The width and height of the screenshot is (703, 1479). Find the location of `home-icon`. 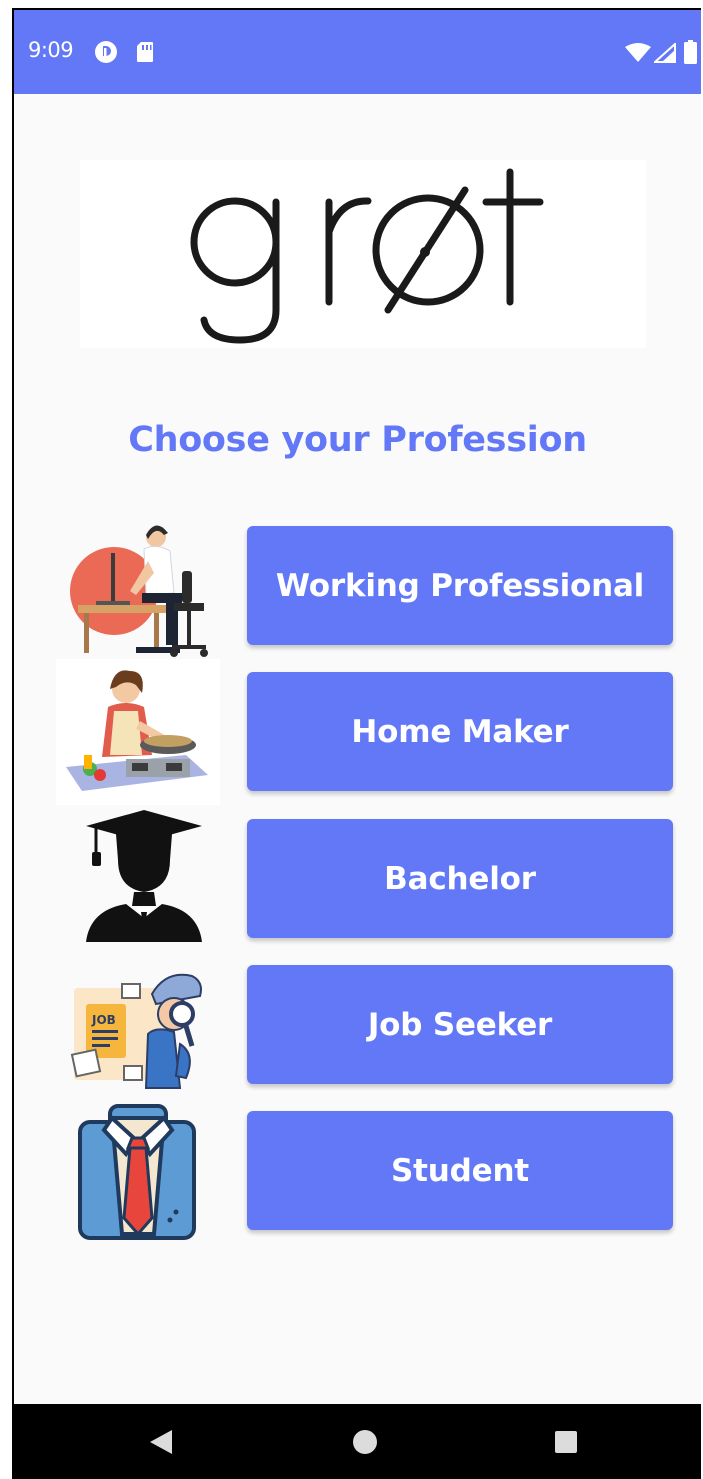

home-icon is located at coordinates (365, 1444).